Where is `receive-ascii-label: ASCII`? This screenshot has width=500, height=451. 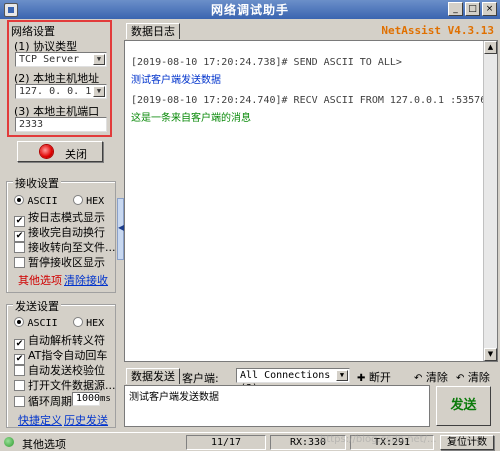 receive-ascii-label: ASCII is located at coordinates (42, 201).